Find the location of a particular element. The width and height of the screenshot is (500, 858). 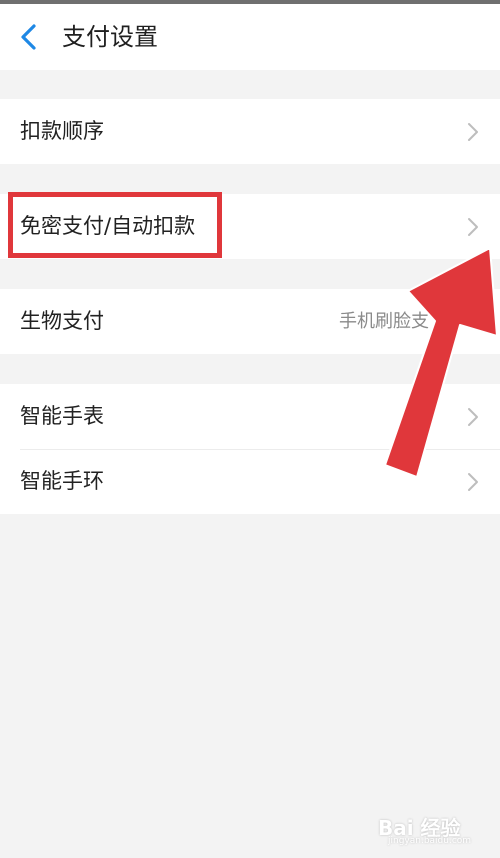

row-label: 智能手环 is located at coordinates (62, 481).